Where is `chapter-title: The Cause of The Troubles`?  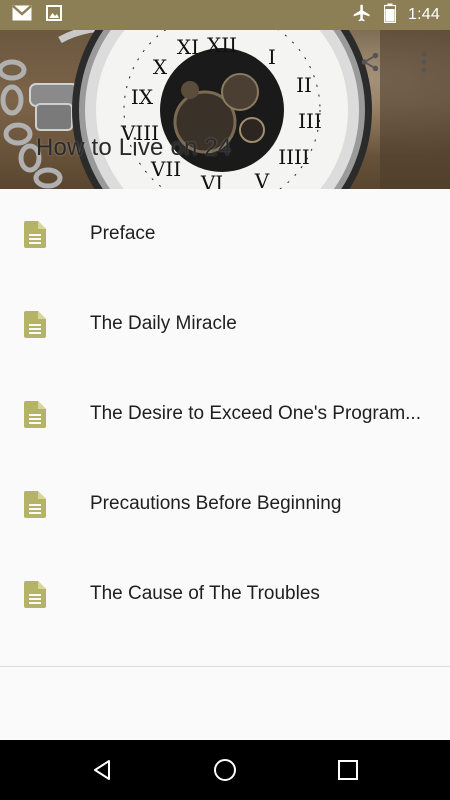 chapter-title: The Cause of The Troubles is located at coordinates (205, 593).